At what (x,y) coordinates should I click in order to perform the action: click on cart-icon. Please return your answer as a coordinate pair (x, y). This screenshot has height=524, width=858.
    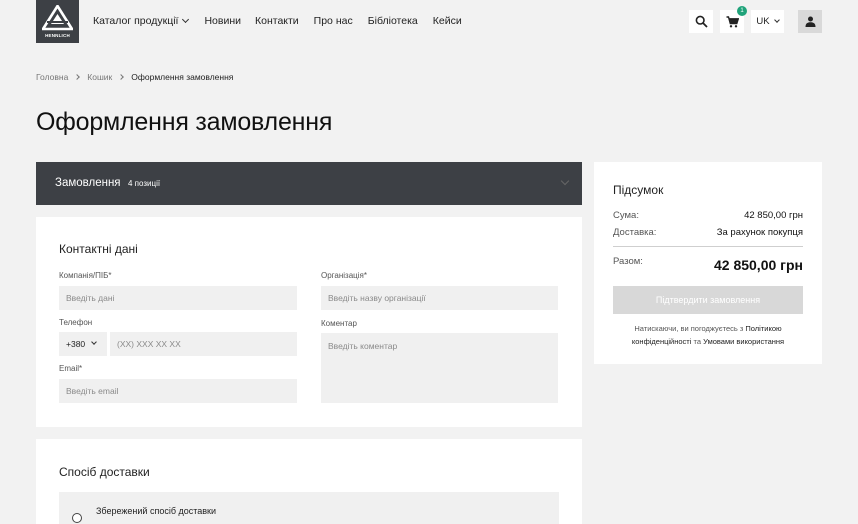
    Looking at the image, I should click on (732, 21).